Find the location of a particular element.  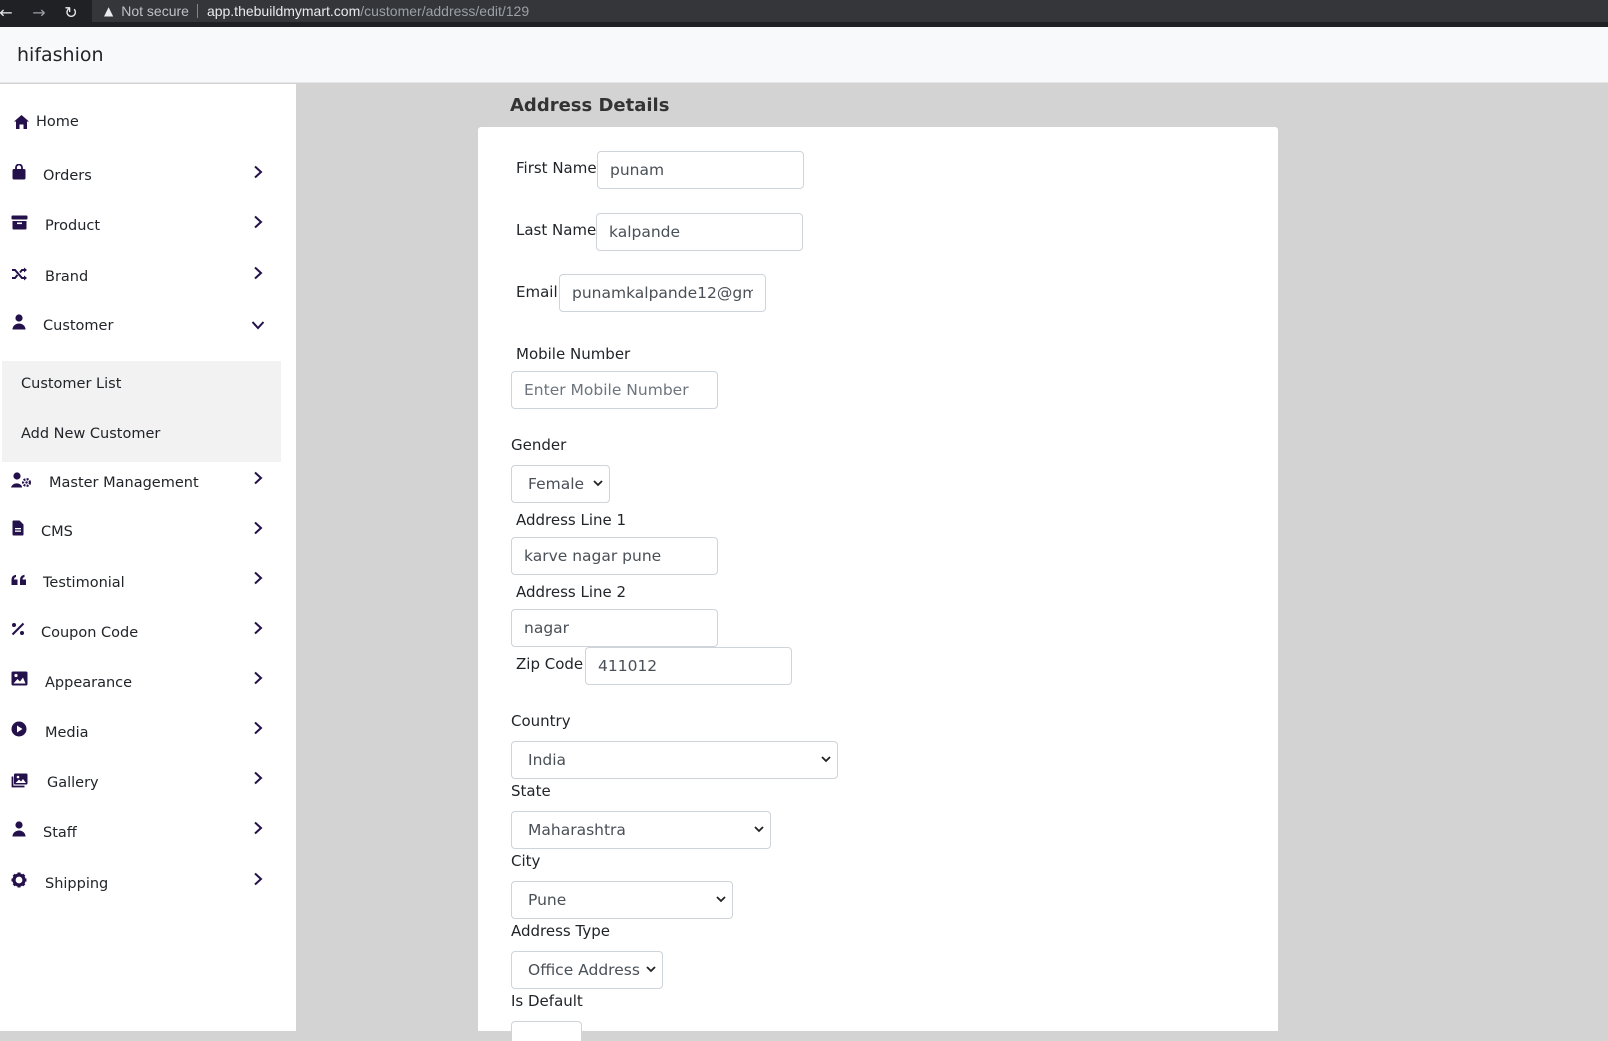

app-header: hifashion is located at coordinates (804, 55).